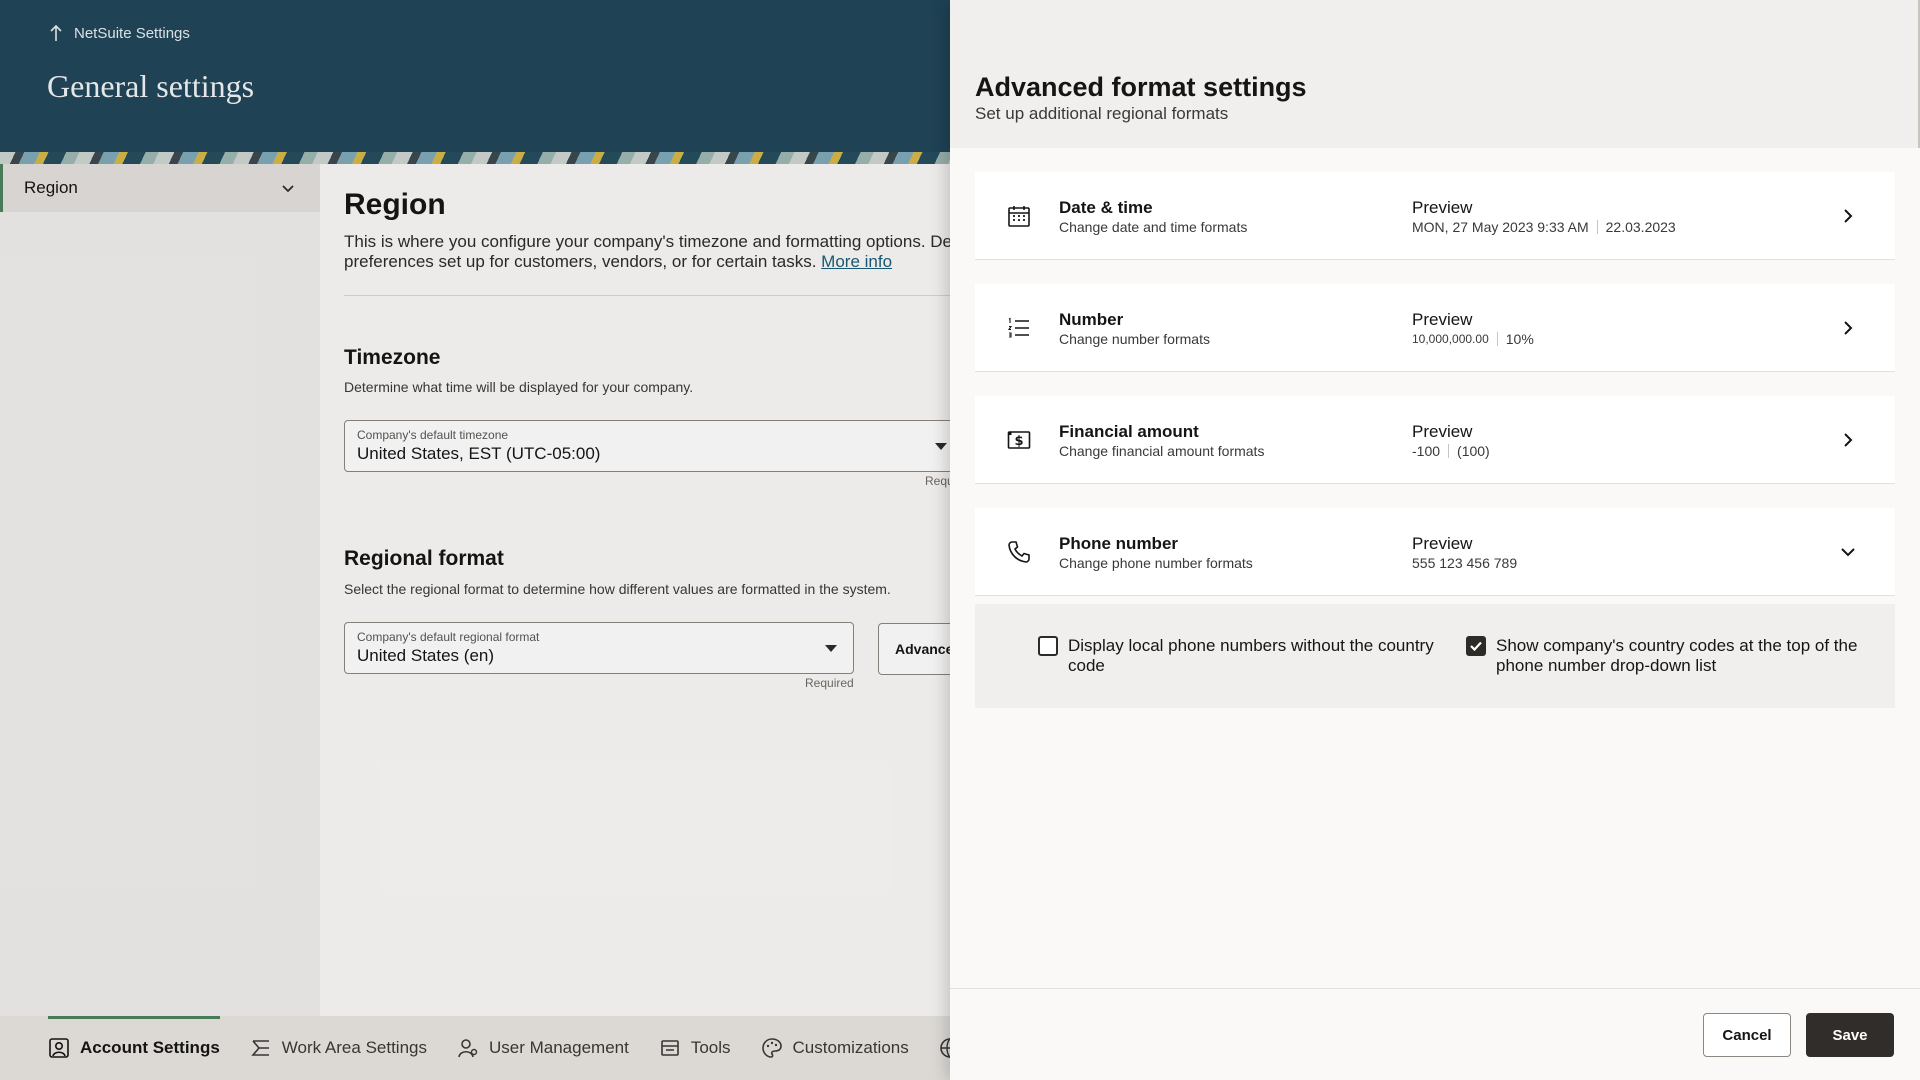 Image resolution: width=1920 pixels, height=1080 pixels. Describe the element at coordinates (1048, 646) in the screenshot. I see `checkbox-unchecked` at that location.